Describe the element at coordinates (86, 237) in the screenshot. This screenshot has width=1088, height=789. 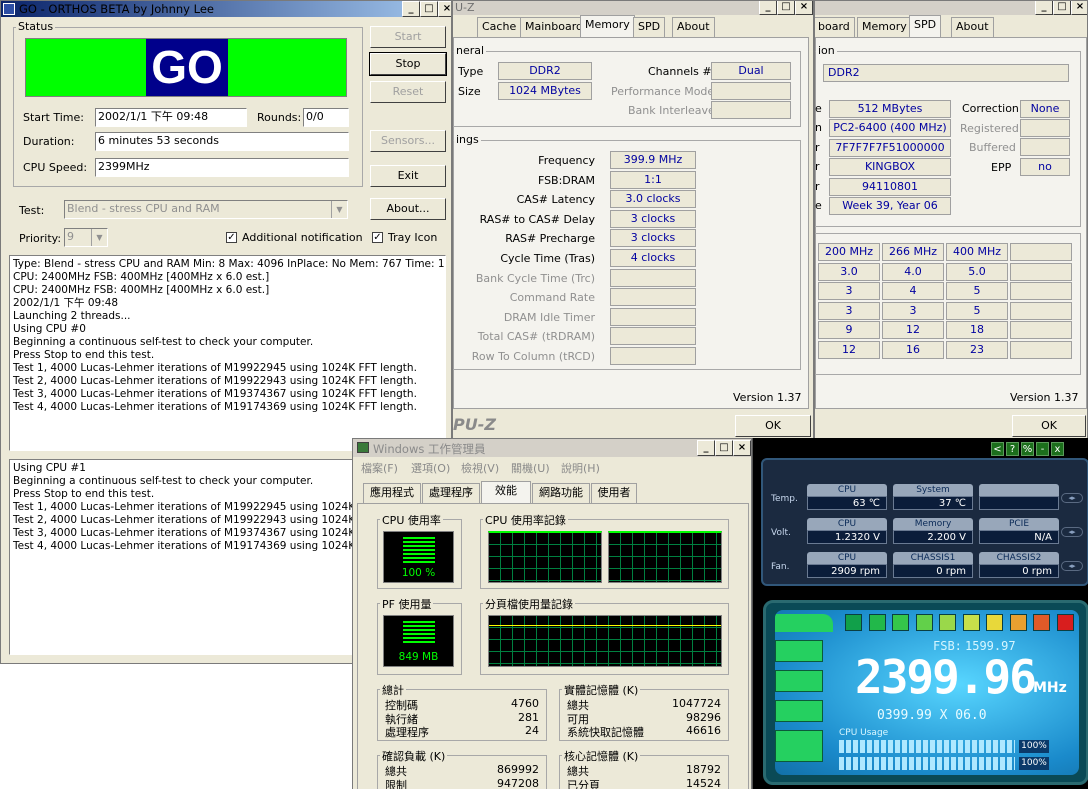
I see `priority-select: 9 ▼` at that location.